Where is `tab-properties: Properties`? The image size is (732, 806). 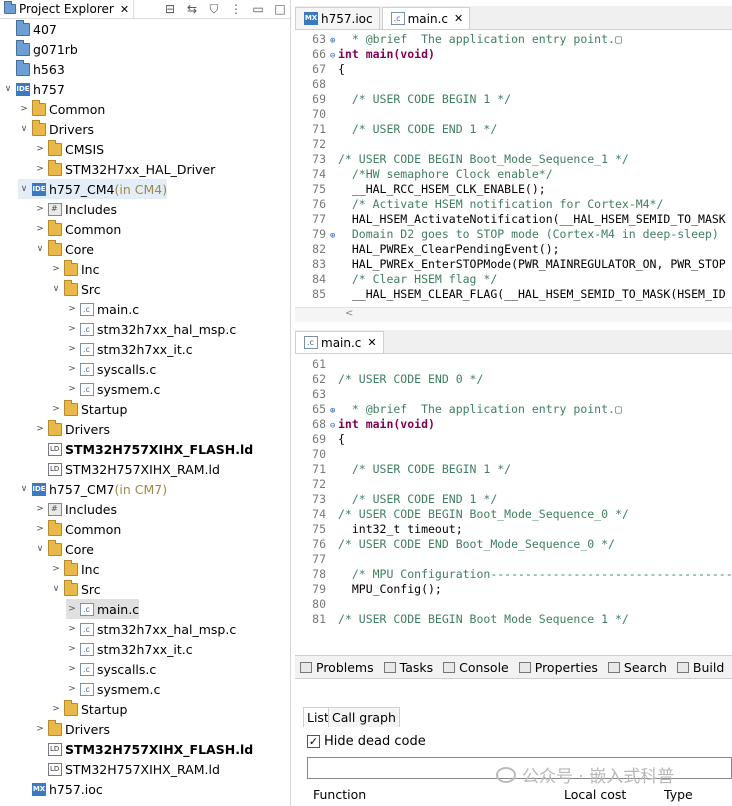
tab-properties: Properties is located at coordinates (558, 667).